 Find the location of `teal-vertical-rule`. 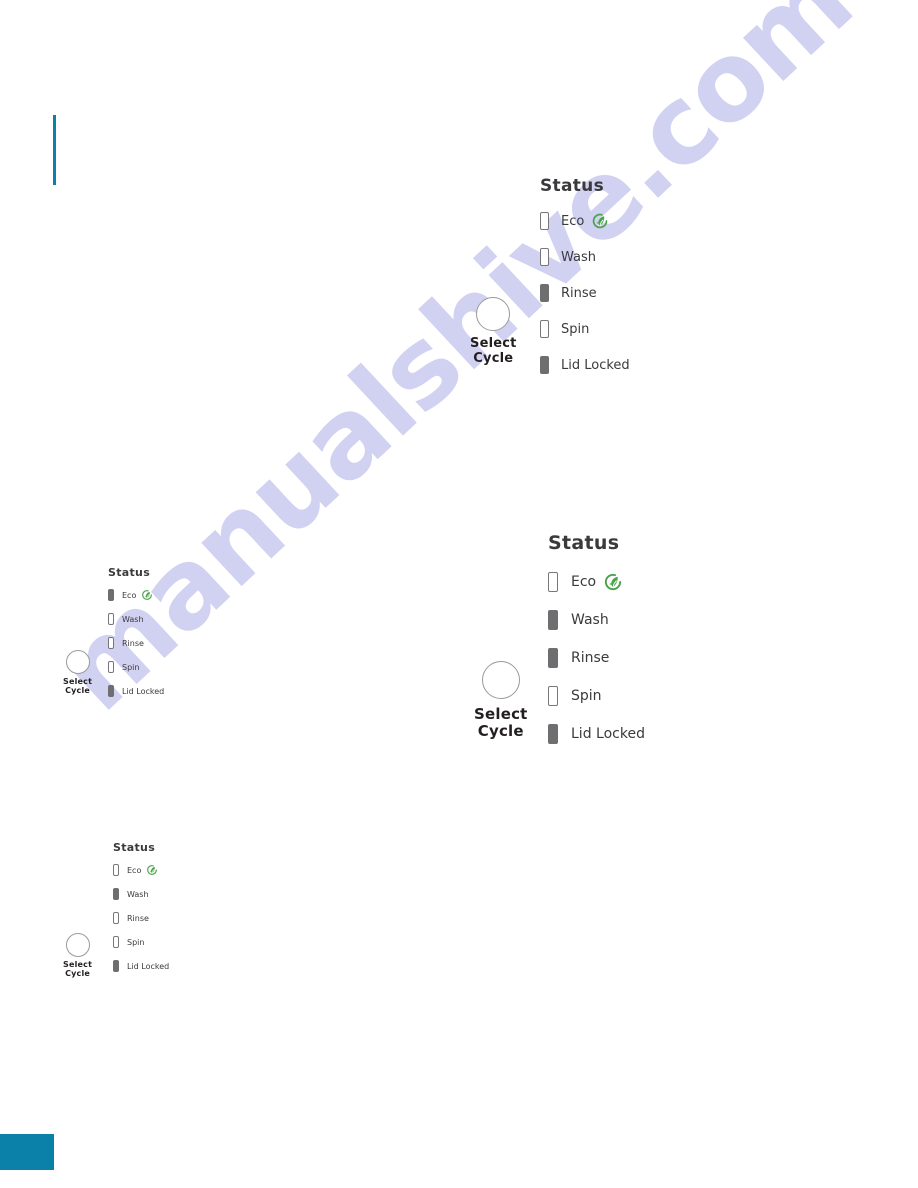

teal-vertical-rule is located at coordinates (54, 150).